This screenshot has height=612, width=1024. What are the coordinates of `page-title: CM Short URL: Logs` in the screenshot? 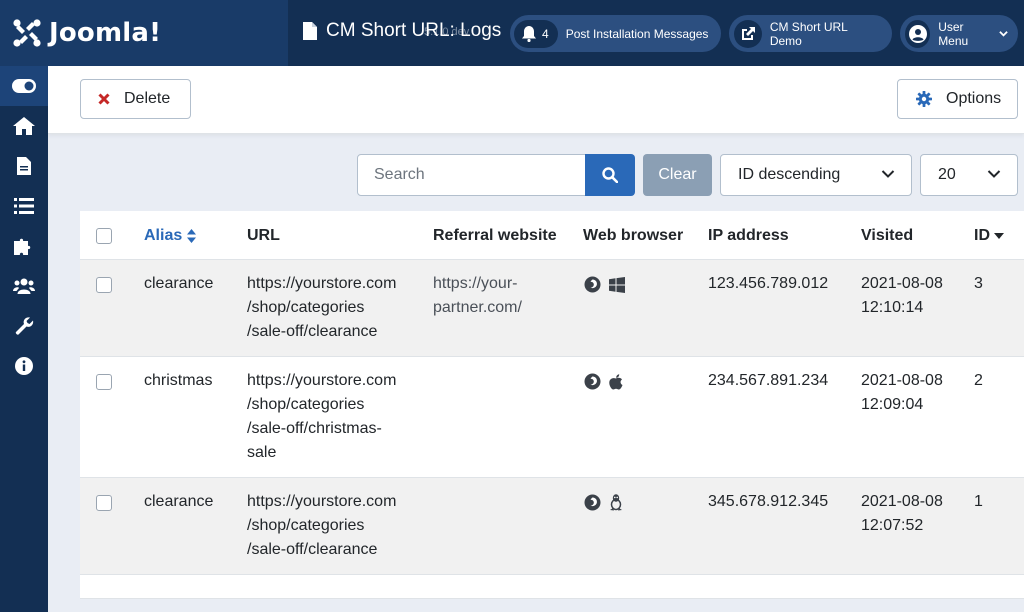 It's located at (414, 30).